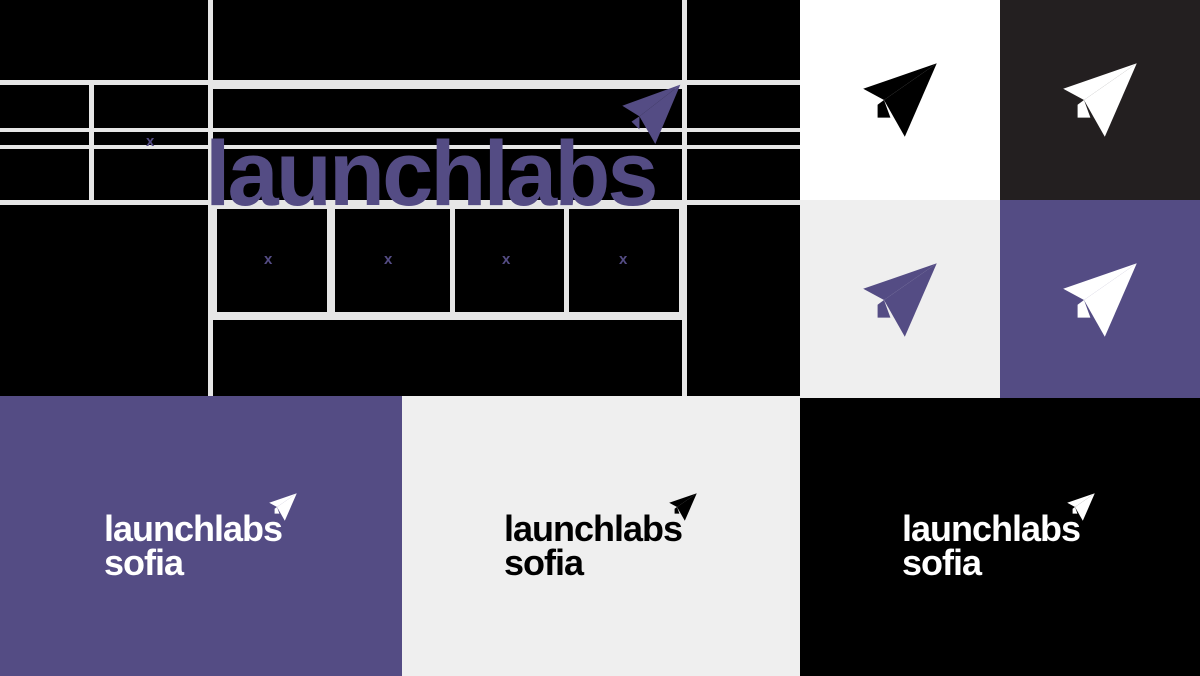  Describe the element at coordinates (432, 174) in the screenshot. I see `logo-wordmark-large: launchlabs` at that location.